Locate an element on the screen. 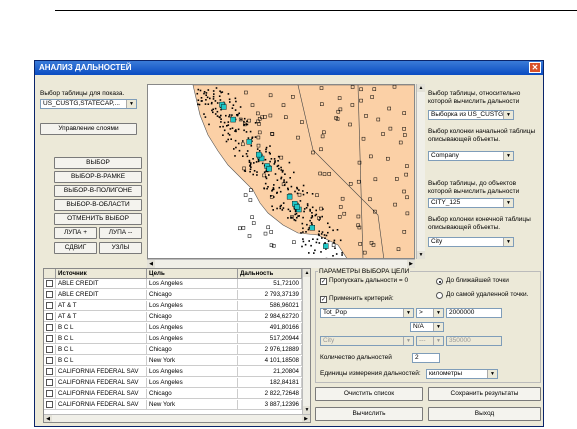 Image resolution: width=577 pixels, height=429 pixels. count-input: 2 is located at coordinates (426, 358).